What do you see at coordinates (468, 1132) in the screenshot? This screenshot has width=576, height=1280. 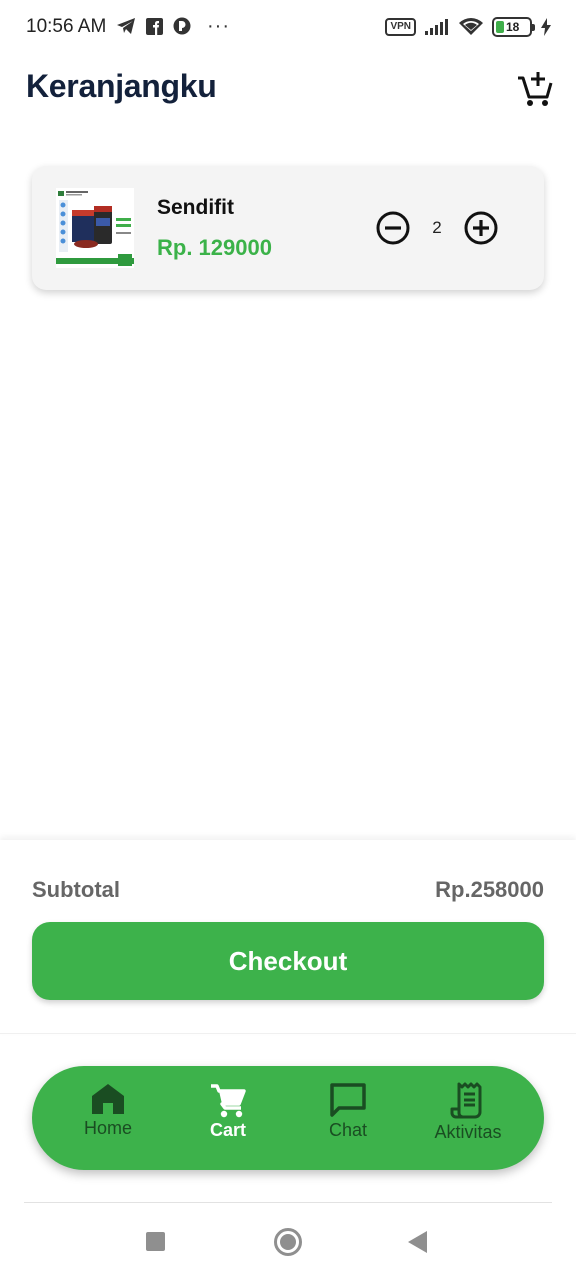 I see `nav-label-aktivitas: Aktivitas` at bounding box center [468, 1132].